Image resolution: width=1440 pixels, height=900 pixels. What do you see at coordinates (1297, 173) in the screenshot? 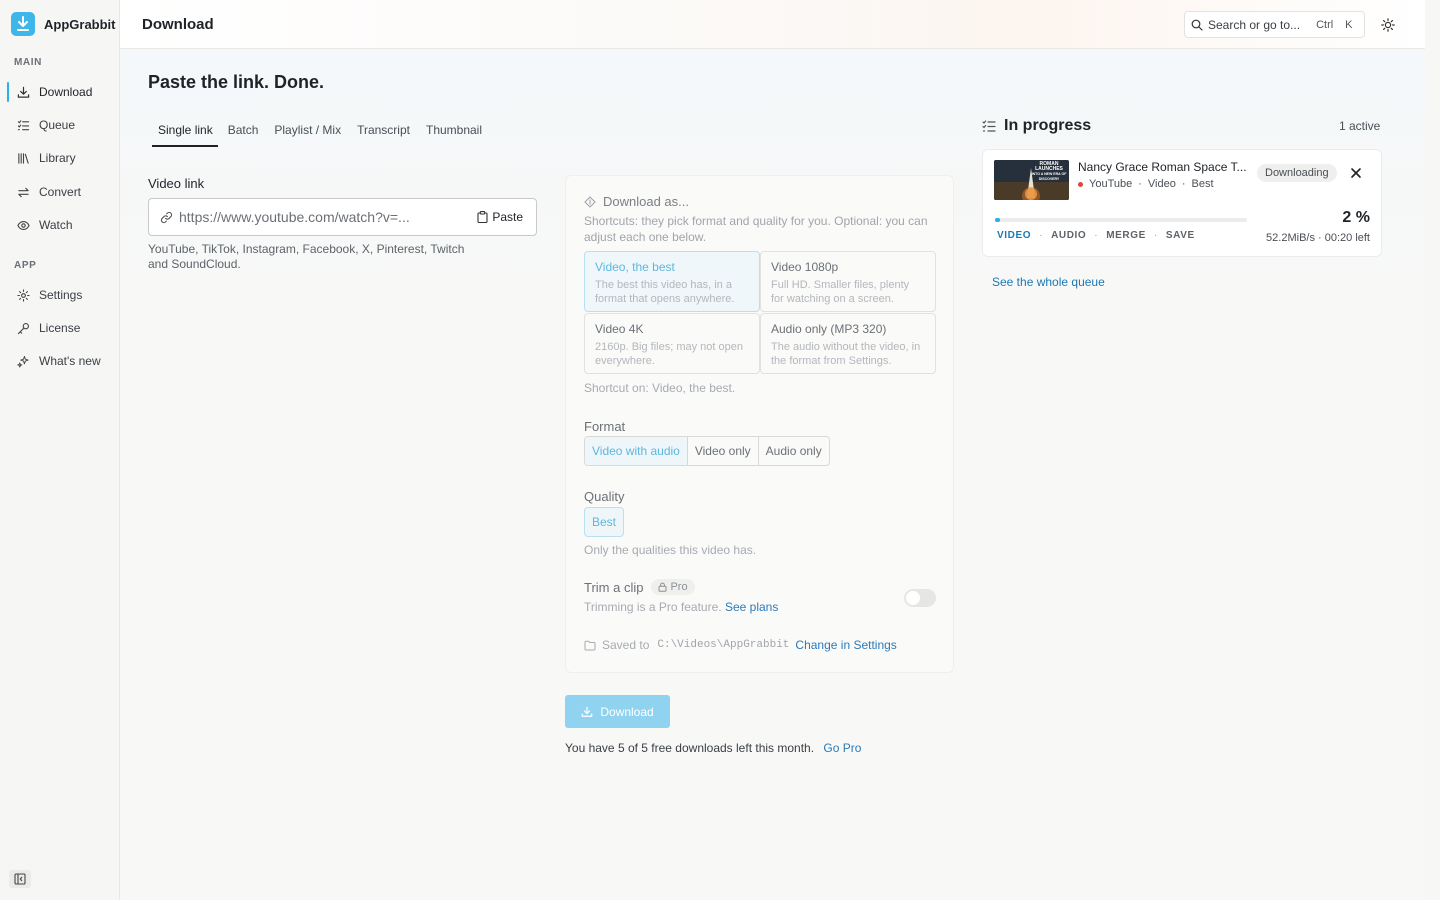
I see `status-badge: Downloading` at bounding box center [1297, 173].